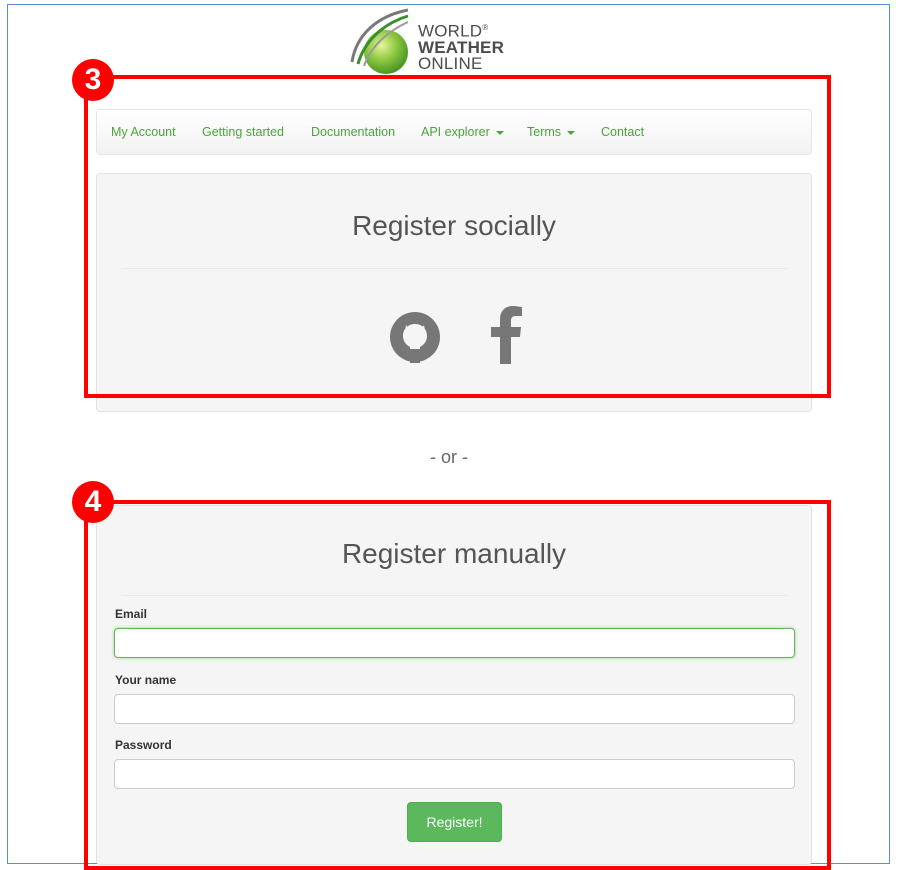  Describe the element at coordinates (449, 457) in the screenshot. I see `or-separator: - or -` at that location.